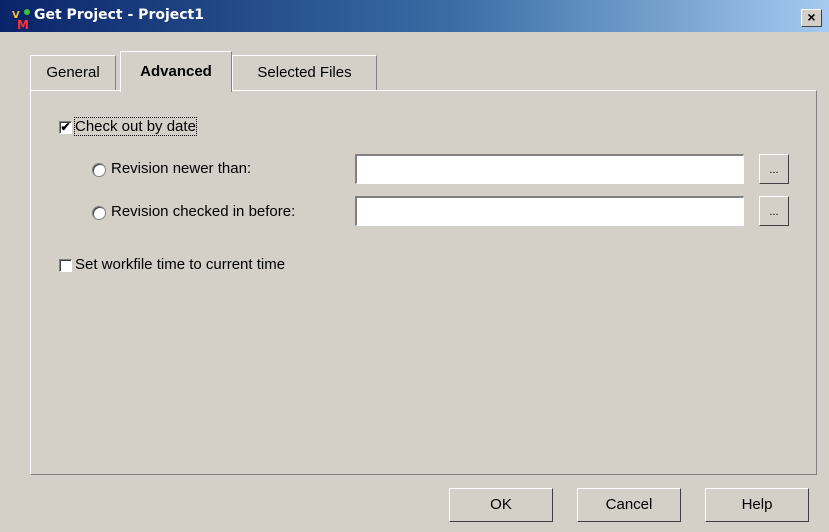 Image resolution: width=829 pixels, height=532 pixels. I want to click on check-mark-icon: ✔, so click(65, 127).